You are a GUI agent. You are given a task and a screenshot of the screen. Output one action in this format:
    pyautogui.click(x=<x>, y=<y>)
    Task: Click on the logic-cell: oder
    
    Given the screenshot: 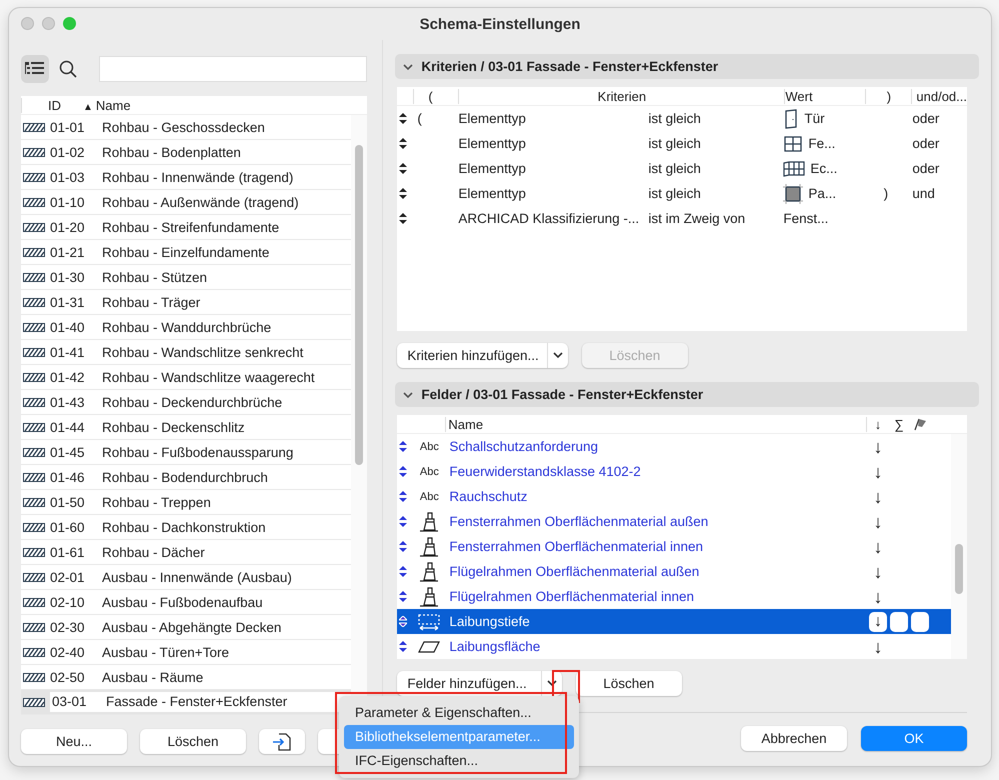 What is the action you would take?
    pyautogui.click(x=926, y=118)
    